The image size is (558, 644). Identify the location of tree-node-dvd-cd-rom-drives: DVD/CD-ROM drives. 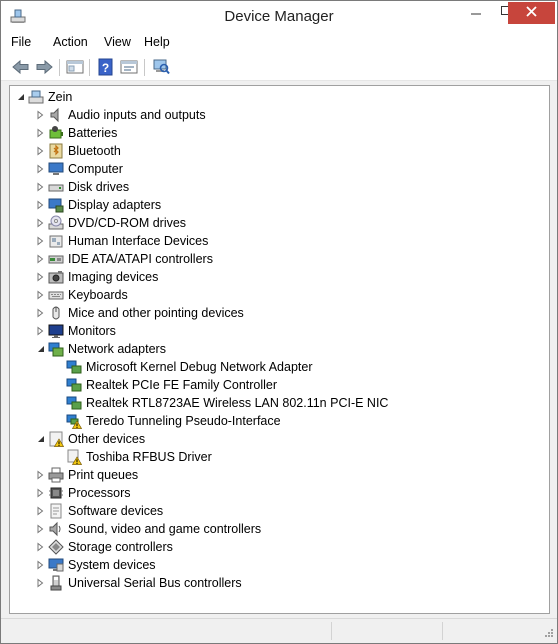
(276, 223).